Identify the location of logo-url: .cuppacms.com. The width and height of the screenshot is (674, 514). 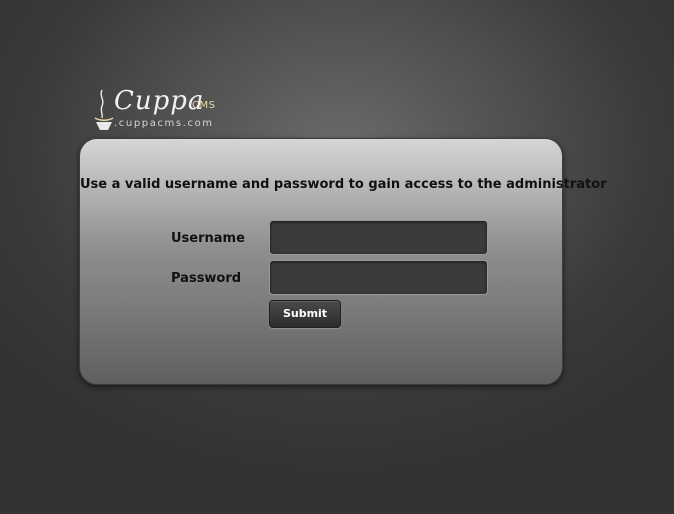
(164, 123).